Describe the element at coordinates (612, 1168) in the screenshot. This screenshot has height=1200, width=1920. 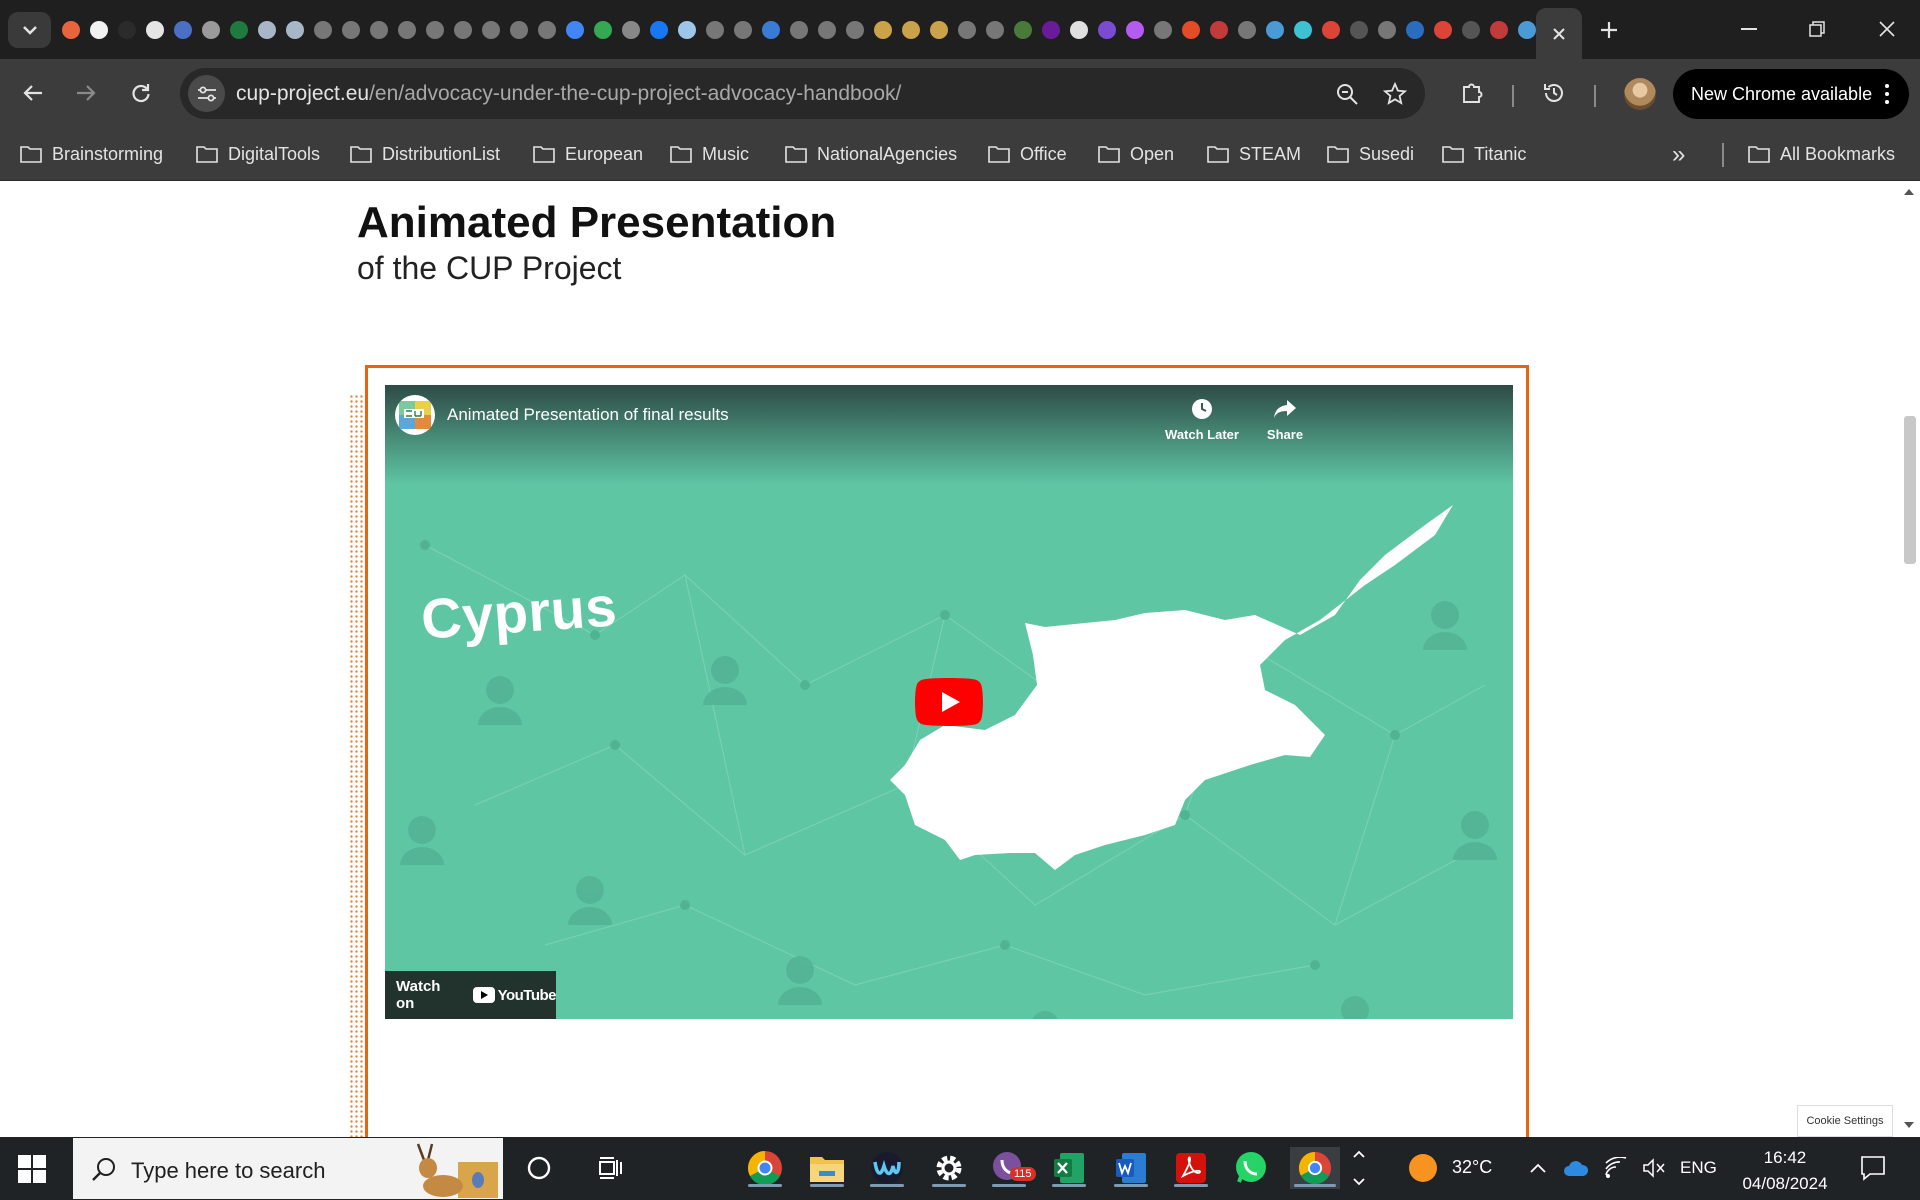
I see `task-view-button` at that location.